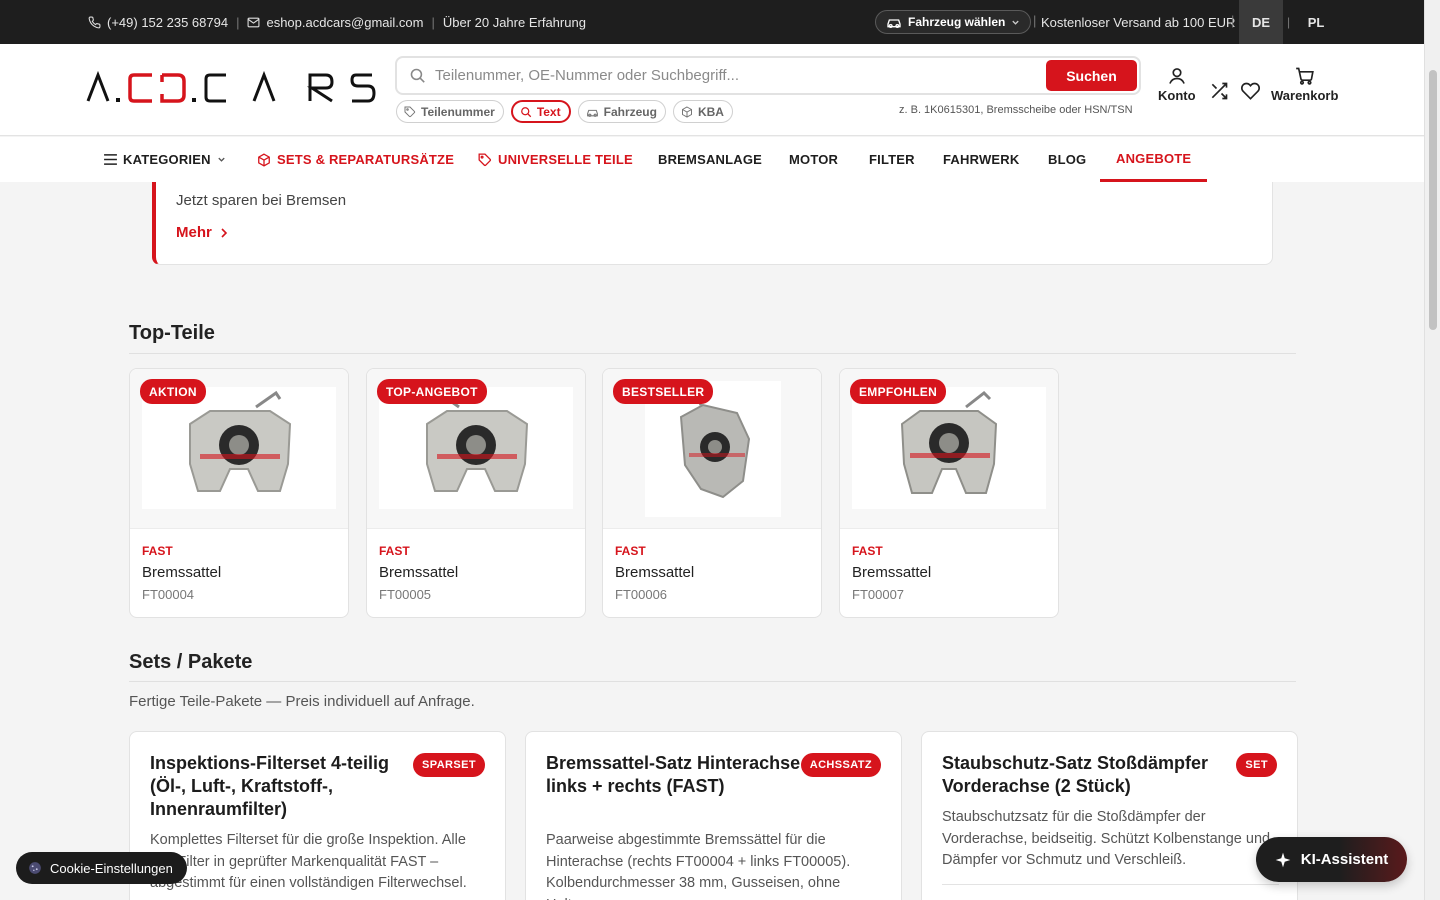 The height and width of the screenshot is (900, 1440). I want to click on set-badge: ACHSSATZ, so click(840, 765).